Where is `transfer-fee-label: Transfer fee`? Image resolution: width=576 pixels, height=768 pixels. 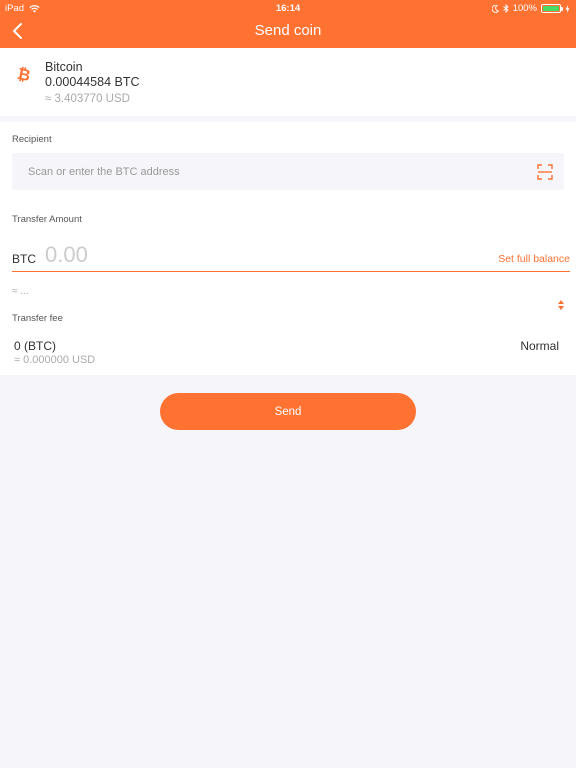
transfer-fee-label: Transfer fee is located at coordinates (37, 318).